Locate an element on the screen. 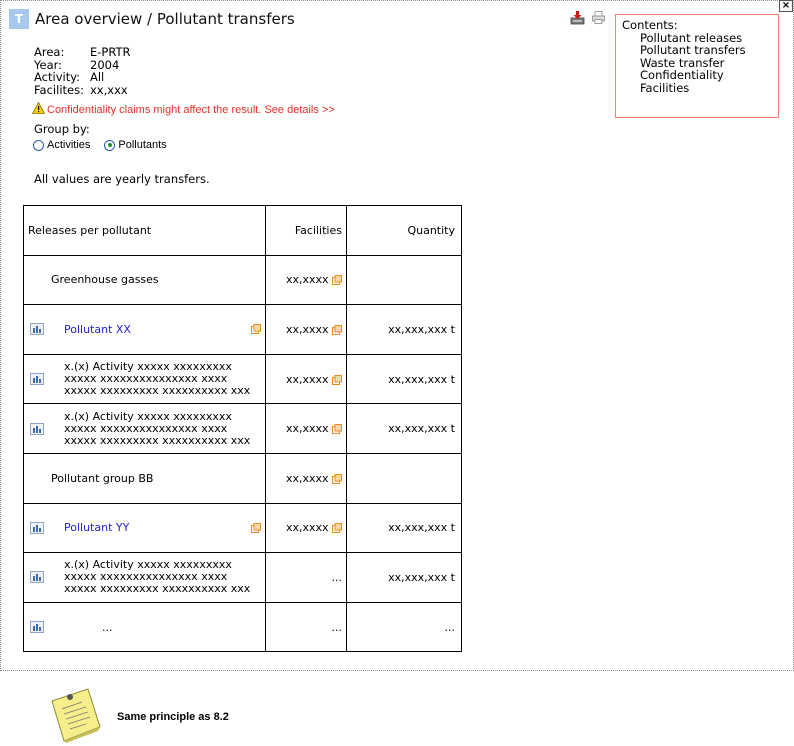  activity-value: All is located at coordinates (97, 77).